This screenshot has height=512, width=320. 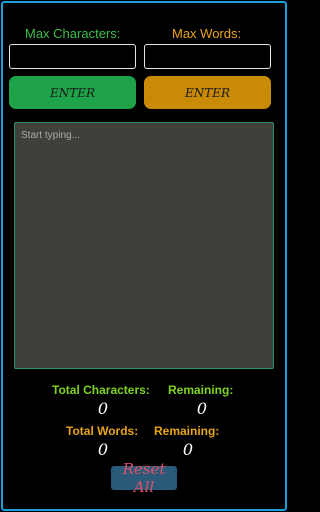 I want to click on reset-all-button: Reset All, so click(x=144, y=478).